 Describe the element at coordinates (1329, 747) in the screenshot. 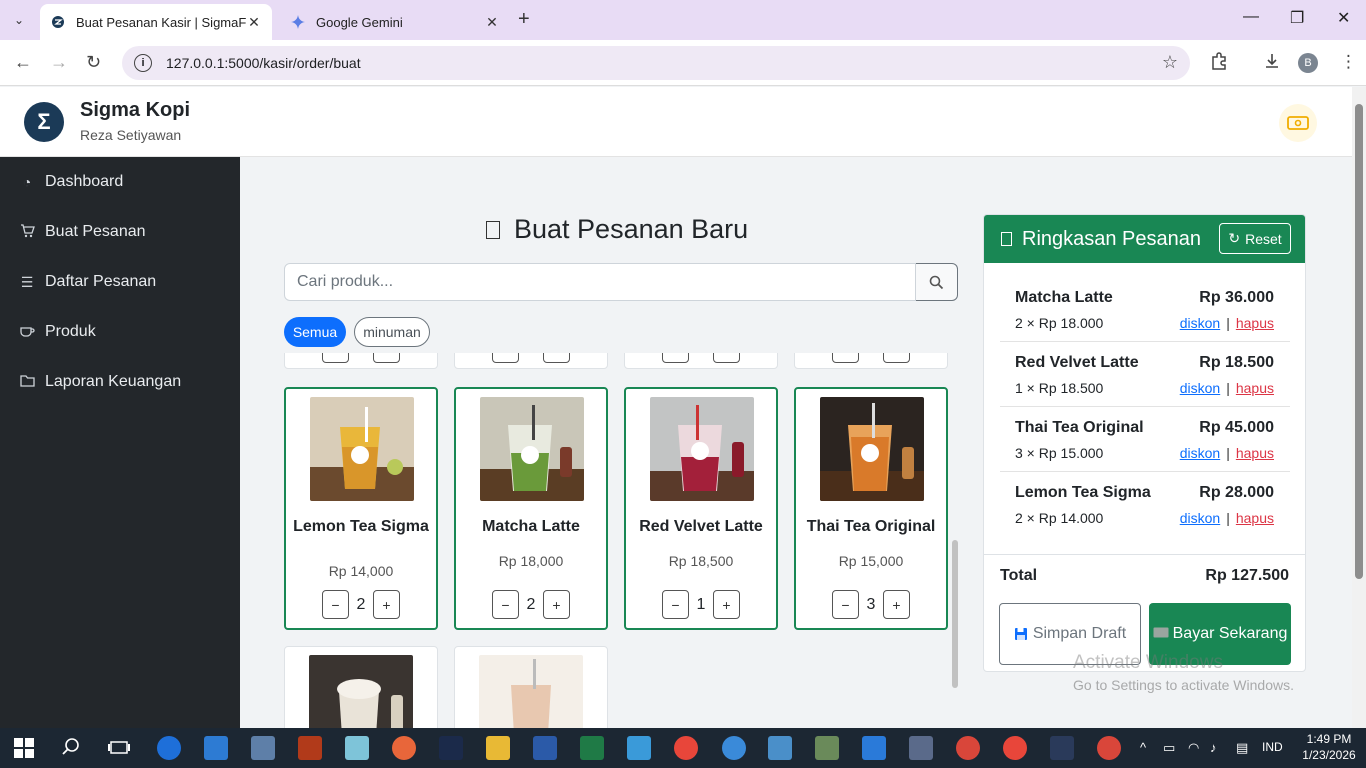

I see `system-clock: 1:49 PM 1/23/2026` at that location.